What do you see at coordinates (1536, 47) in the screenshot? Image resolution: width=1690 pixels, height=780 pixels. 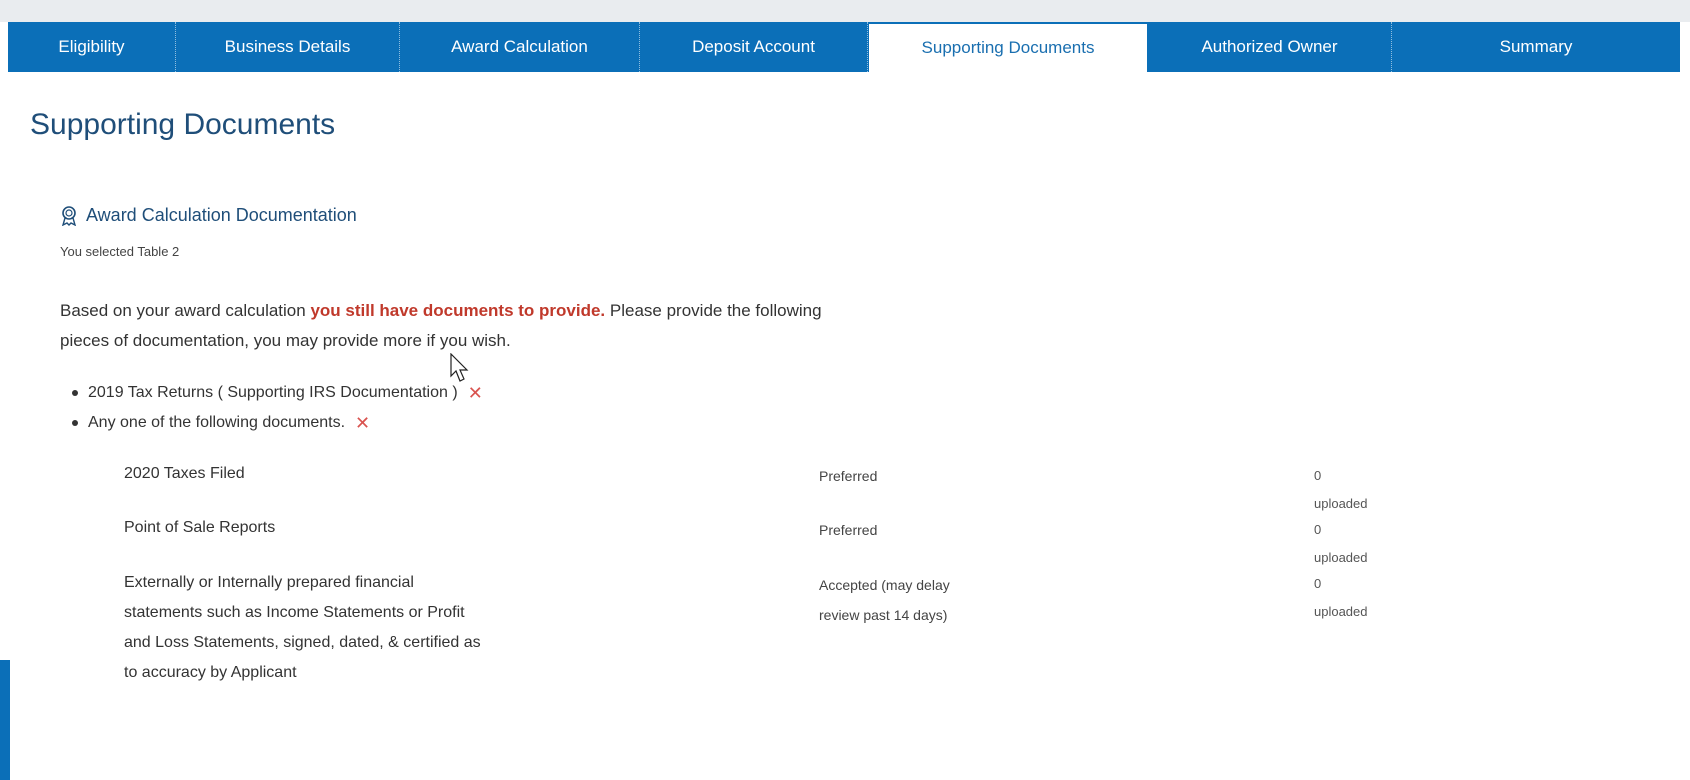 I see `tab-summary: Summary` at bounding box center [1536, 47].